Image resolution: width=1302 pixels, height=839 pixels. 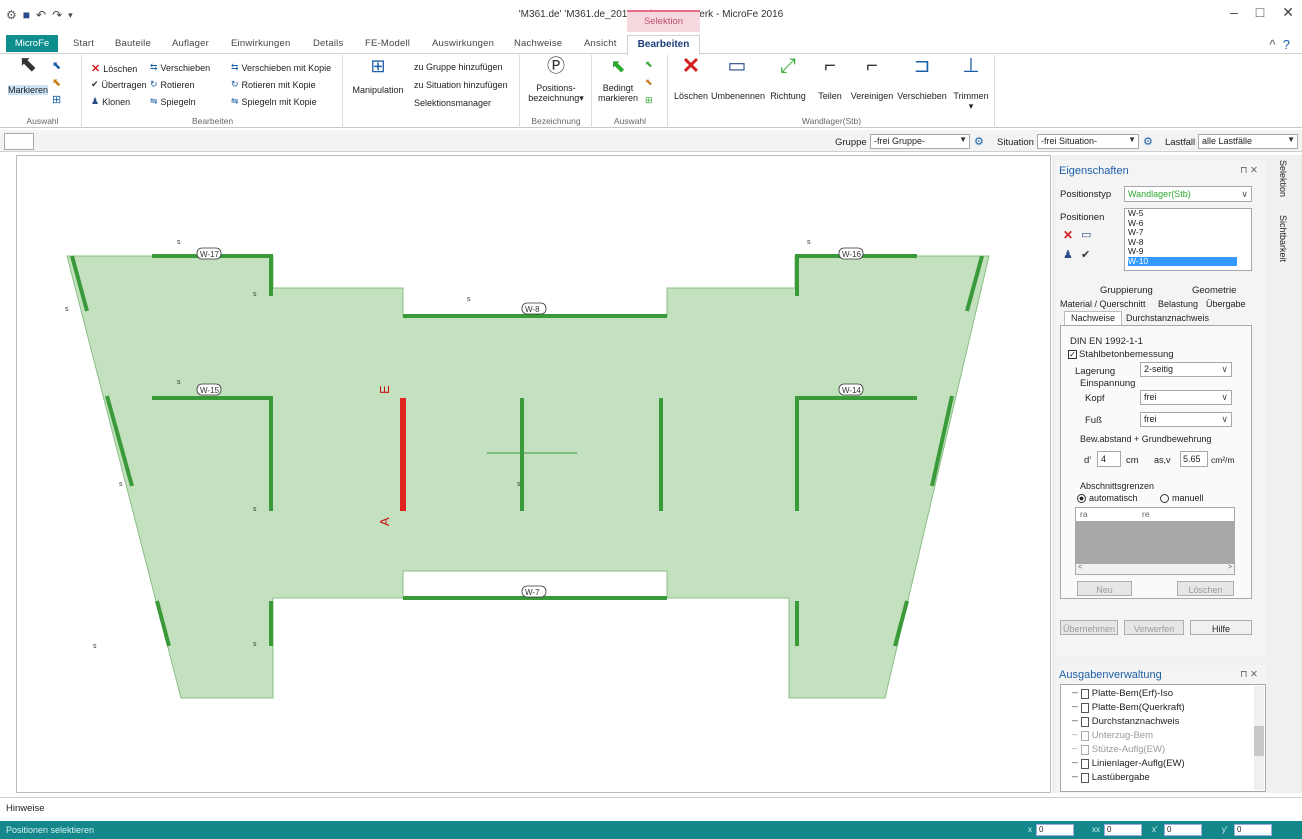 I want to click on tree-item: ┄ Platte-Bem(Querkraft), so click(x=1128, y=707).